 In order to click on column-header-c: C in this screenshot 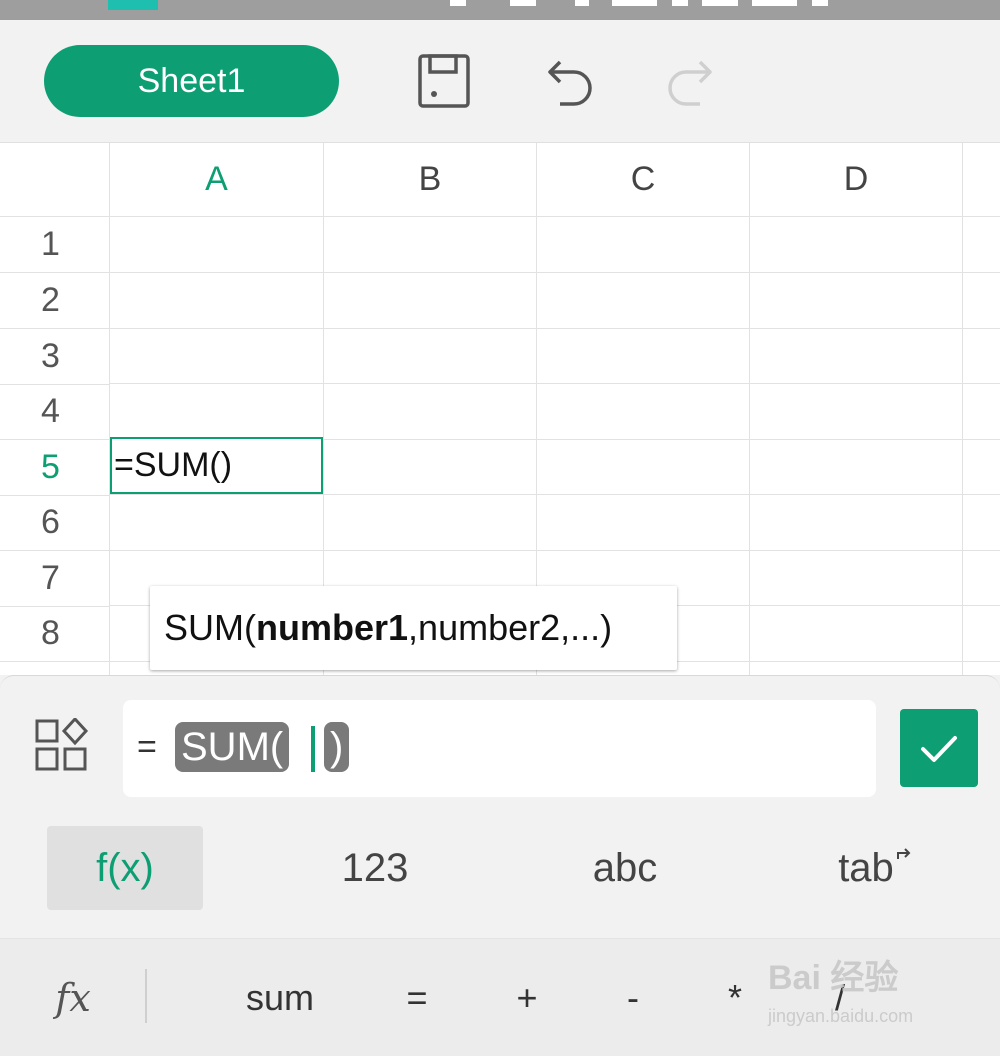, I will do `click(643, 180)`.